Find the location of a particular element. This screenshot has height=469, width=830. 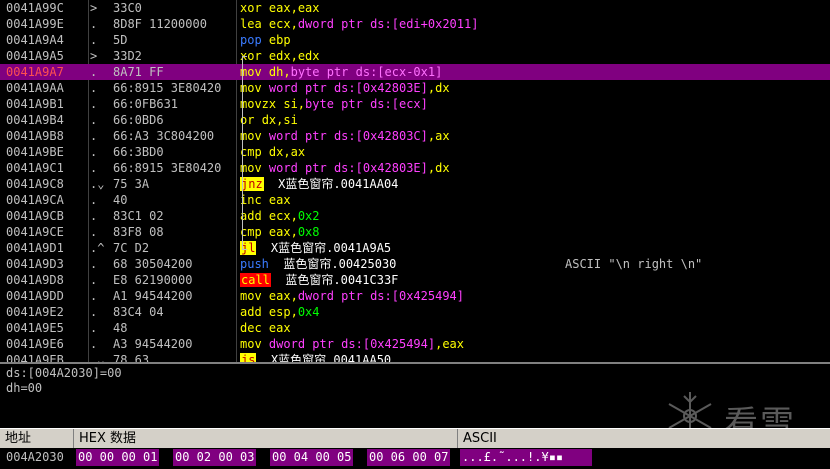

operand: esp, is located at coordinates (283, 312).